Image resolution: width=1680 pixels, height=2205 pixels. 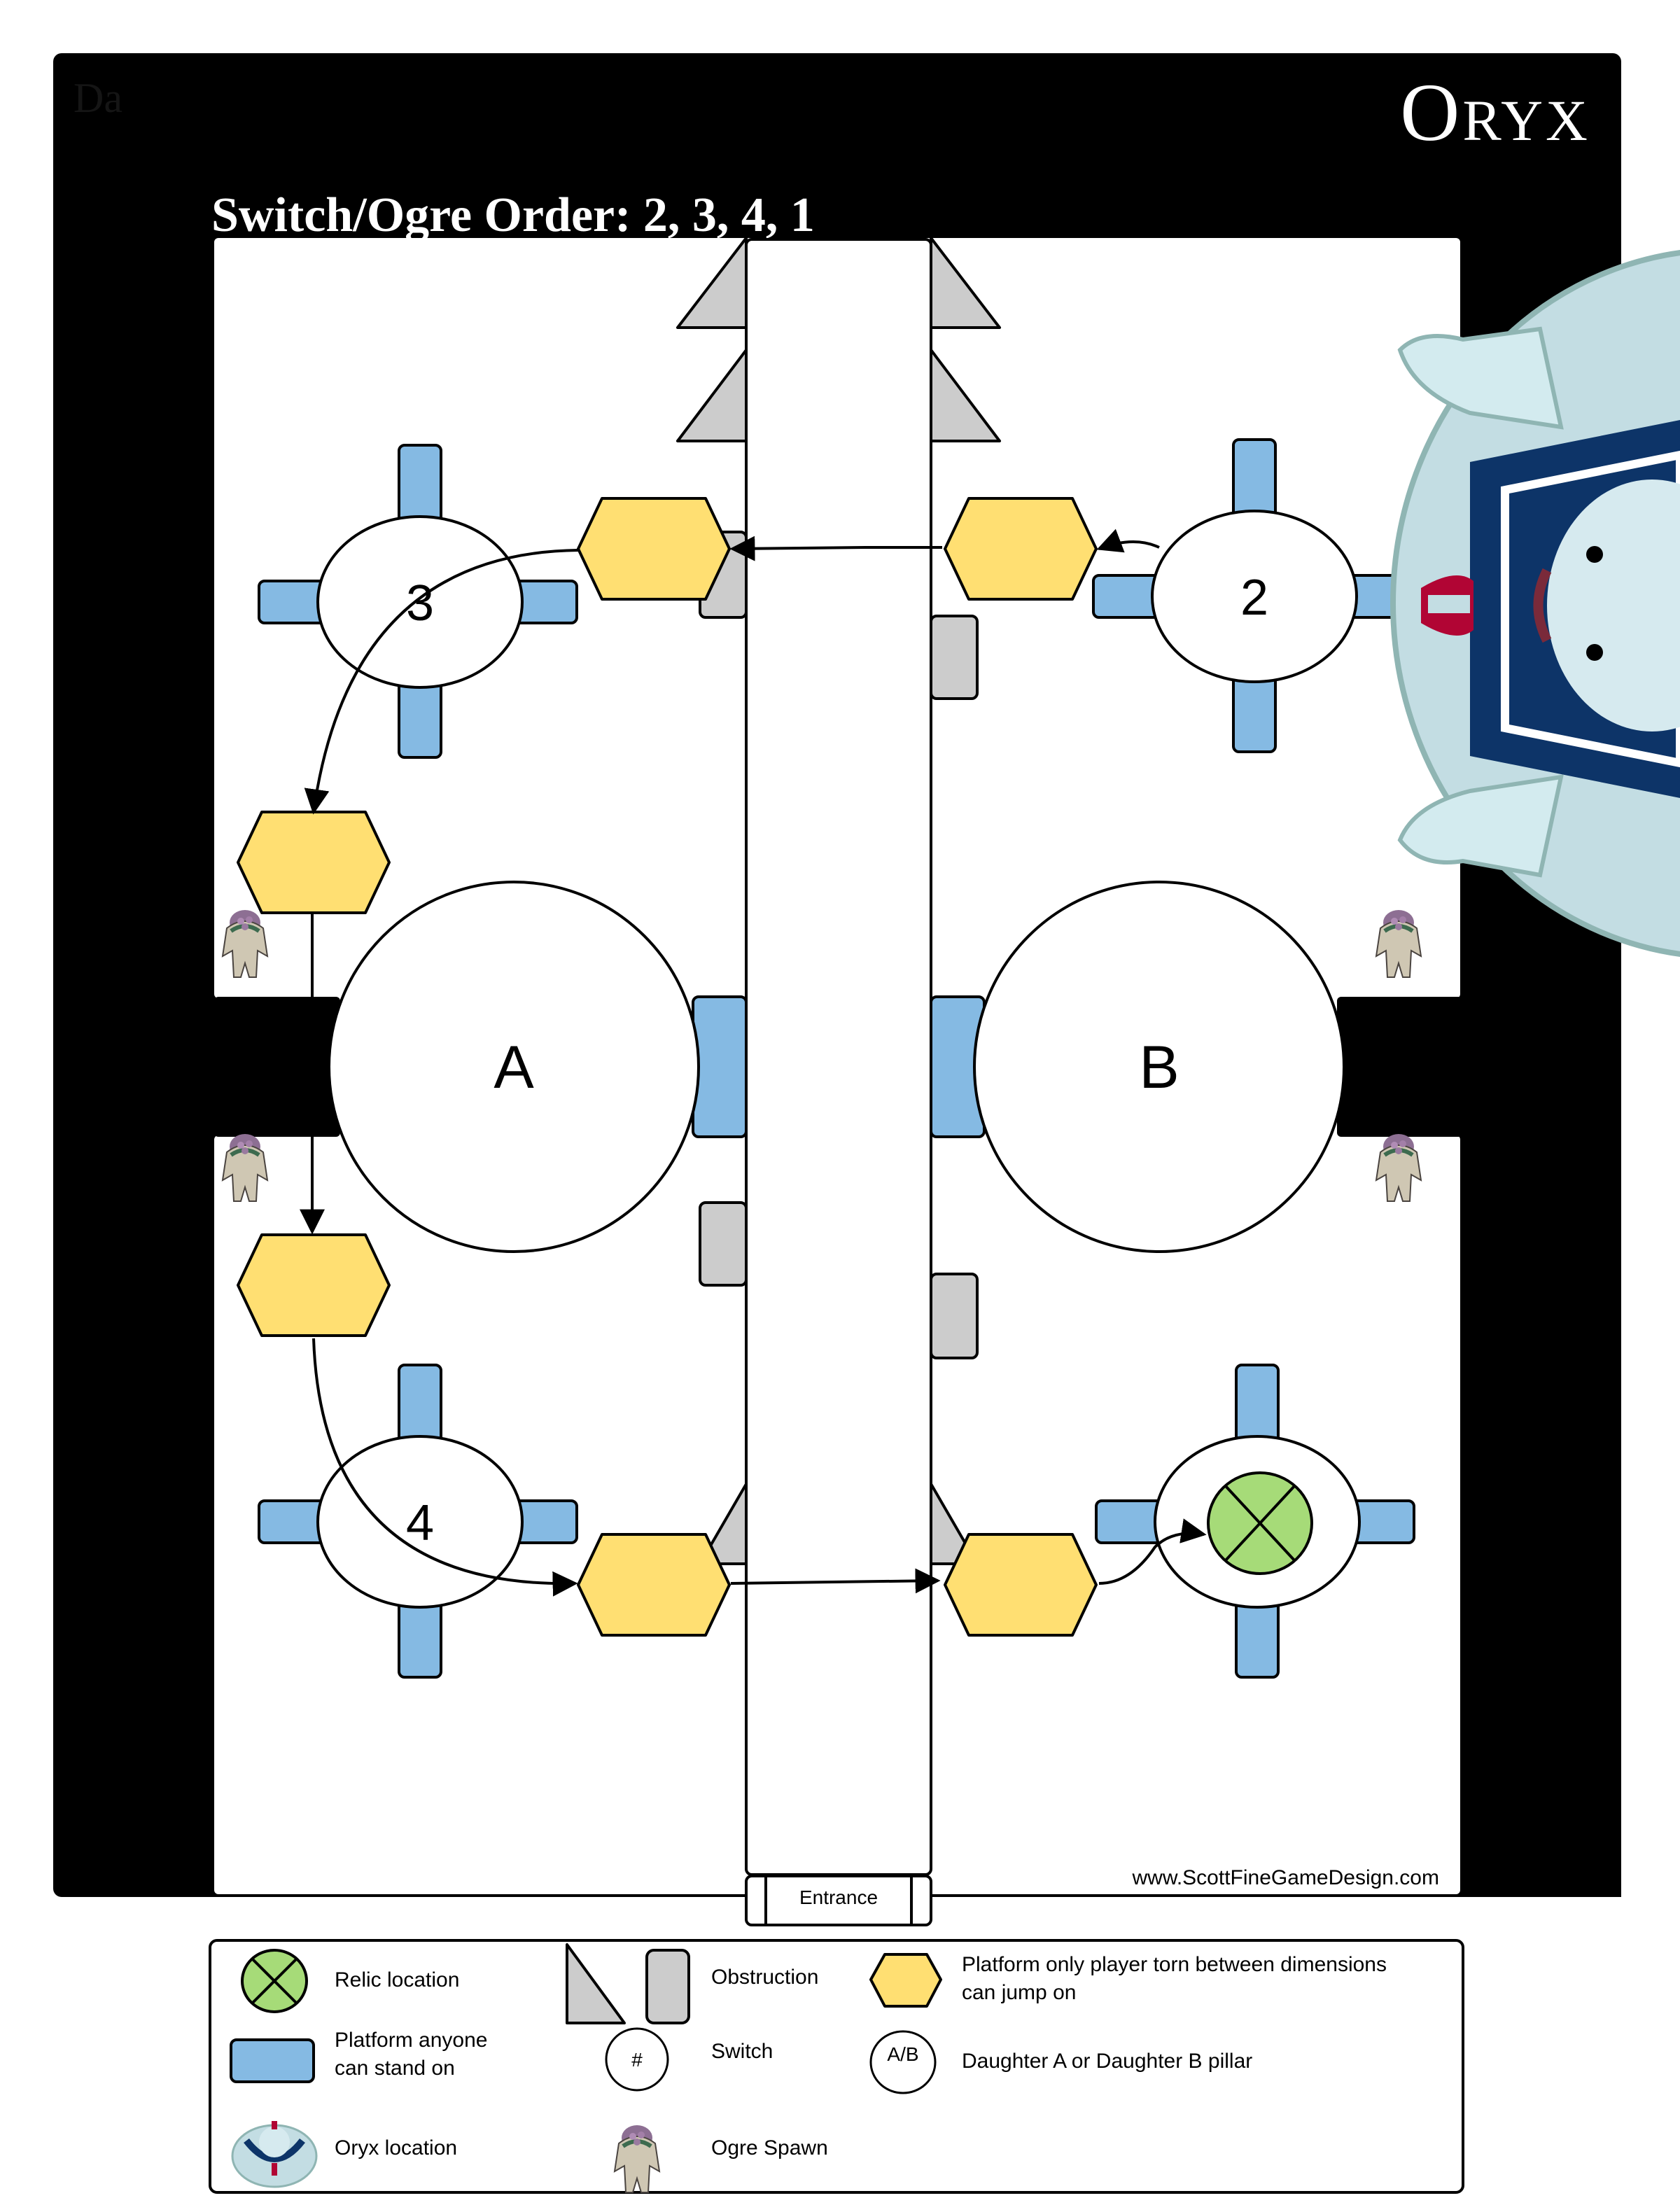 What do you see at coordinates (1495, 112) in the screenshot?
I see `brand-title: Oryx` at bounding box center [1495, 112].